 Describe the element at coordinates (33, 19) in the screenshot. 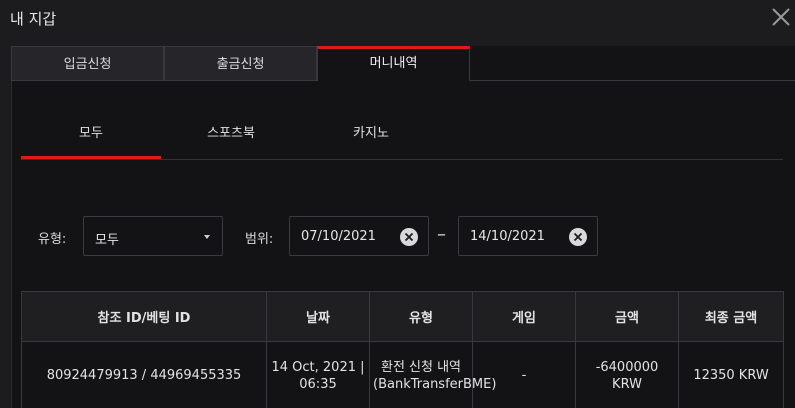

I see `window-title: 내 지갑` at that location.